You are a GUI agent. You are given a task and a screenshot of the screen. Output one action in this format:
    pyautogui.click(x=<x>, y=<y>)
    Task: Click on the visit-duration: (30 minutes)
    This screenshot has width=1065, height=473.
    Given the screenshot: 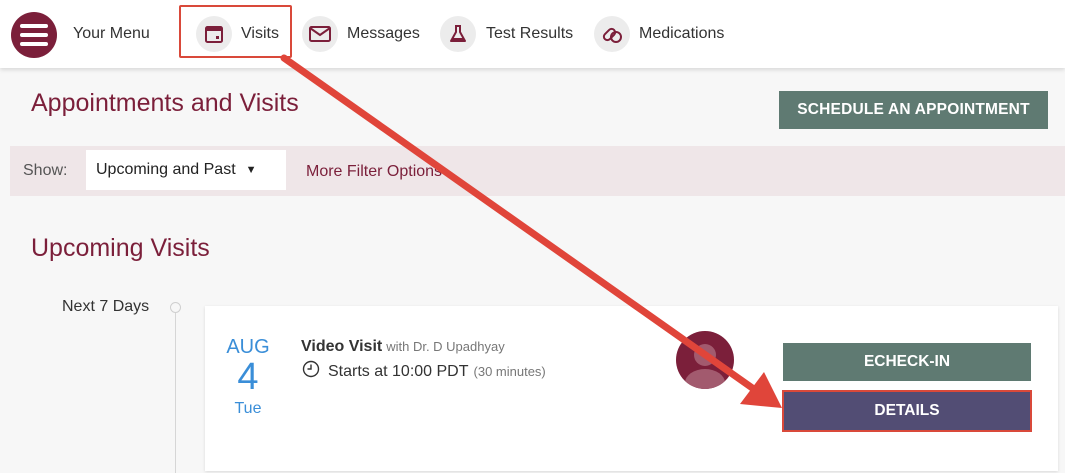 What is the action you would take?
    pyautogui.click(x=509, y=371)
    